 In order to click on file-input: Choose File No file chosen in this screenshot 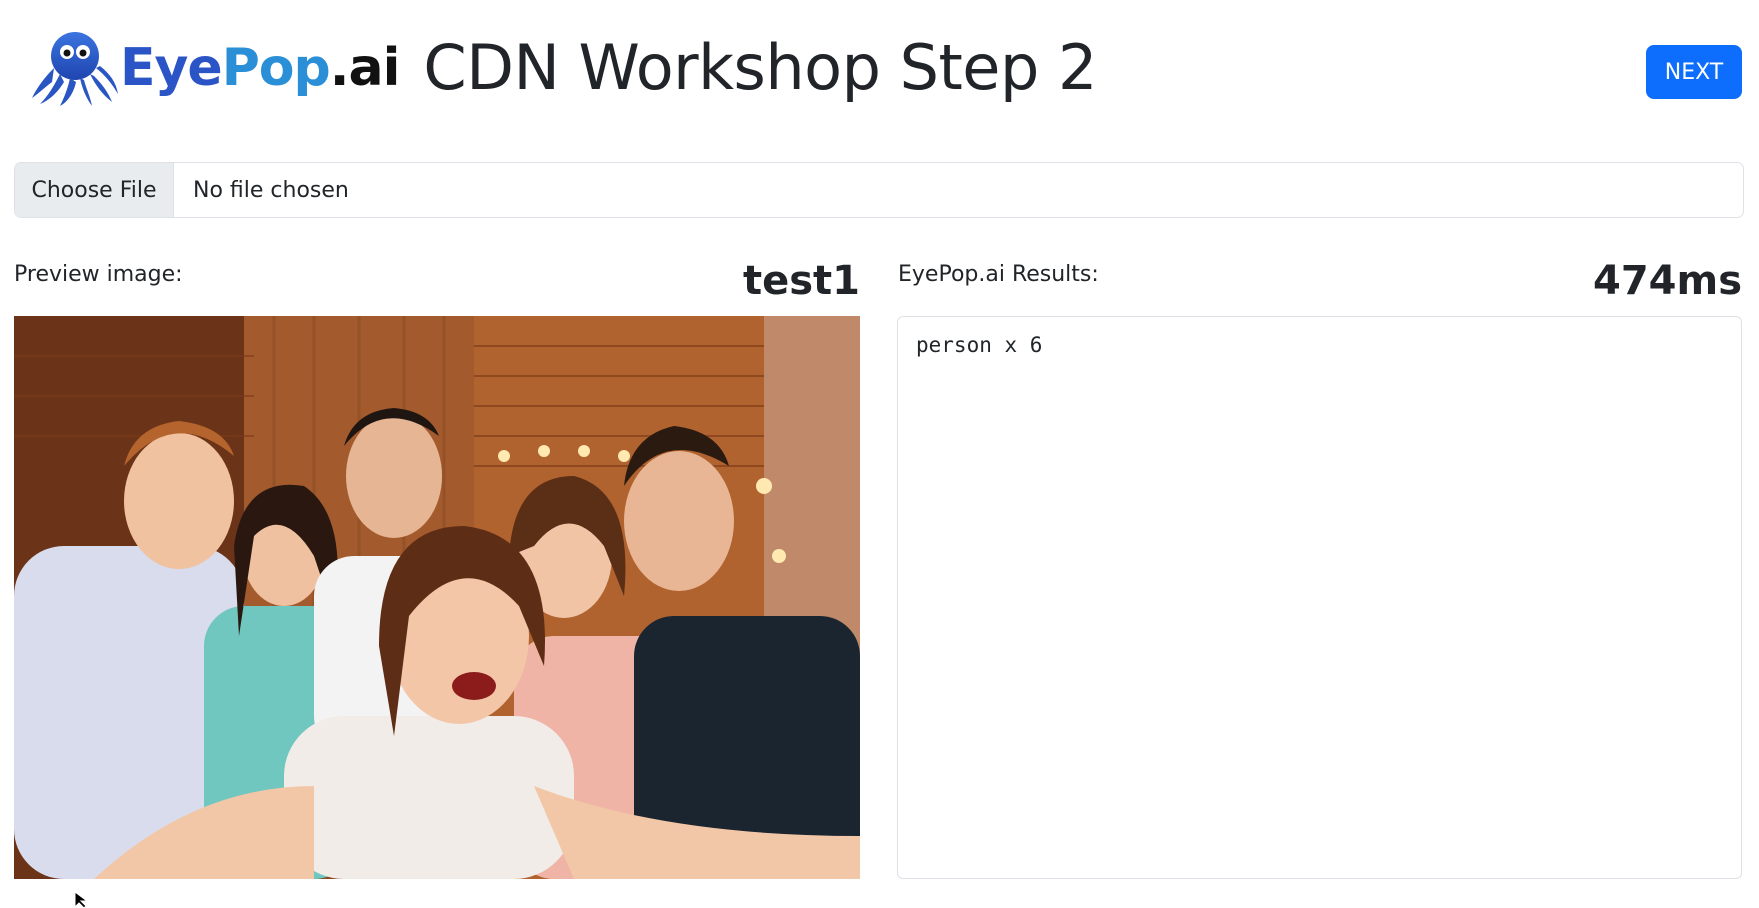, I will do `click(879, 190)`.